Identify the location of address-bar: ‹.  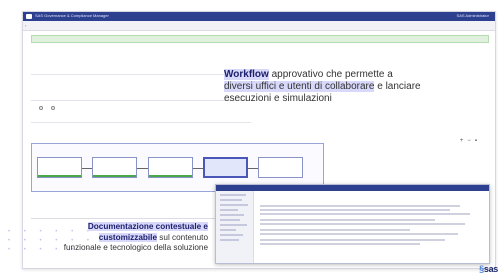
(259, 26).